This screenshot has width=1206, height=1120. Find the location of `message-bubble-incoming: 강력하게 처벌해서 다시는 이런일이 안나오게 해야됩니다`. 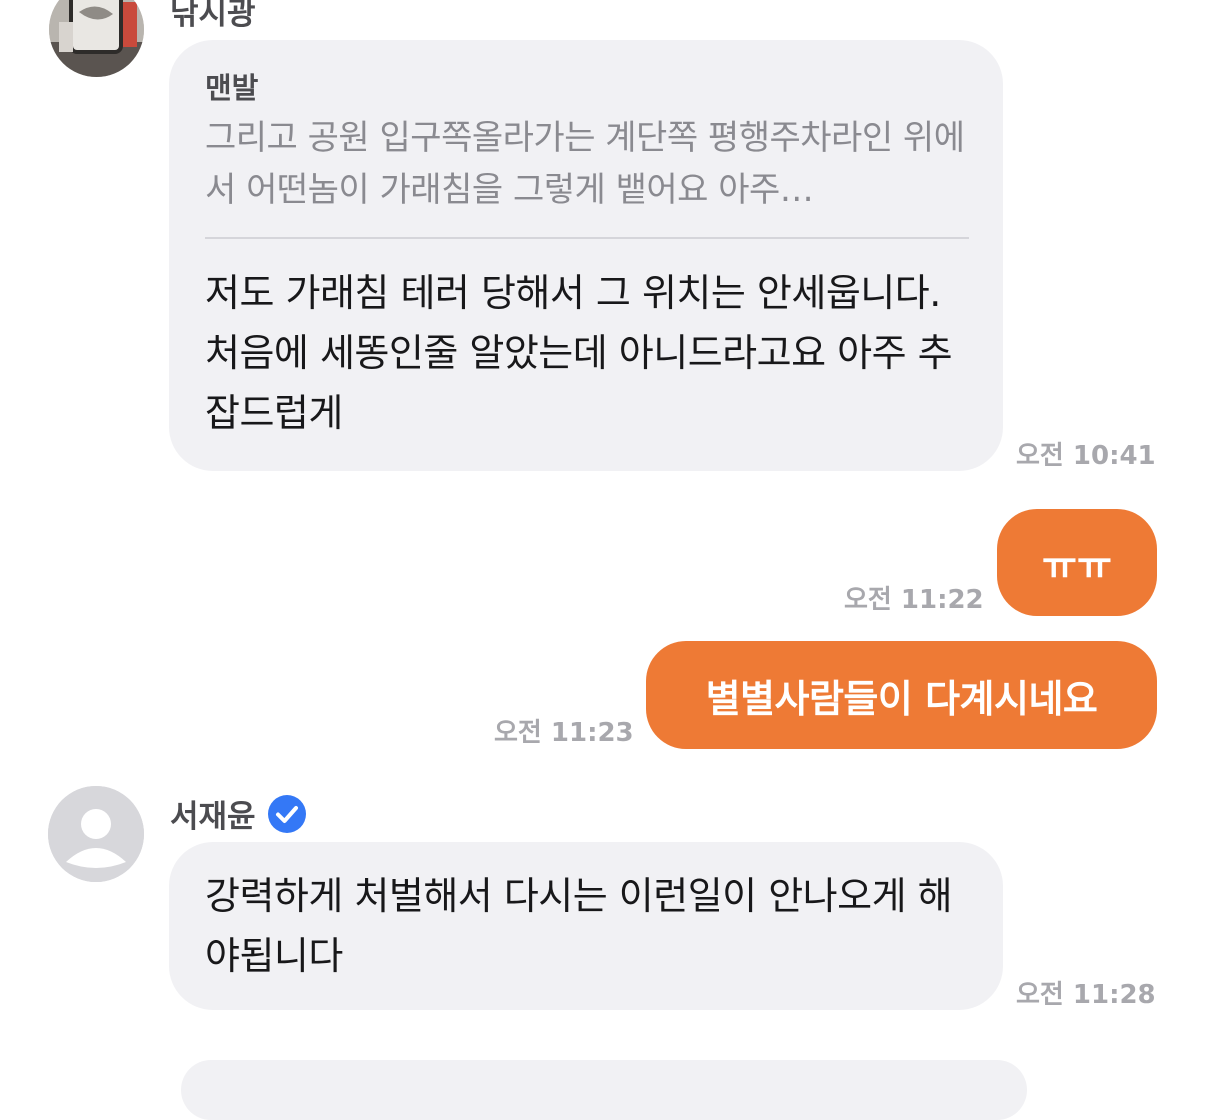

message-bubble-incoming: 강력하게 처벌해서 다시는 이런일이 안나오게 해야됩니다 is located at coordinates (586, 926).